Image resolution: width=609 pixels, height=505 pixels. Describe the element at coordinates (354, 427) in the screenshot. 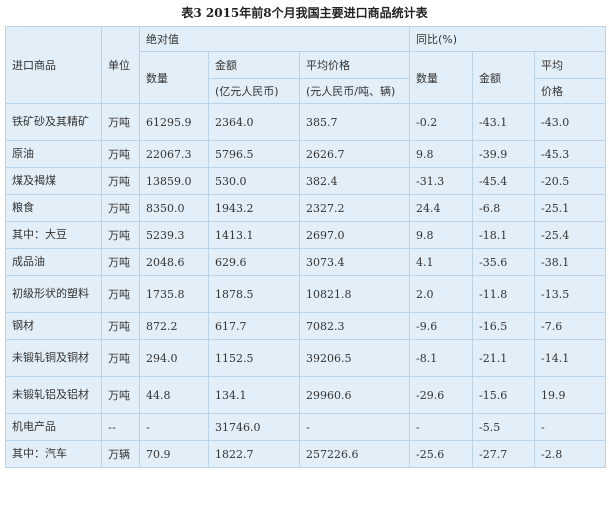

I see `cell-price: -` at that location.